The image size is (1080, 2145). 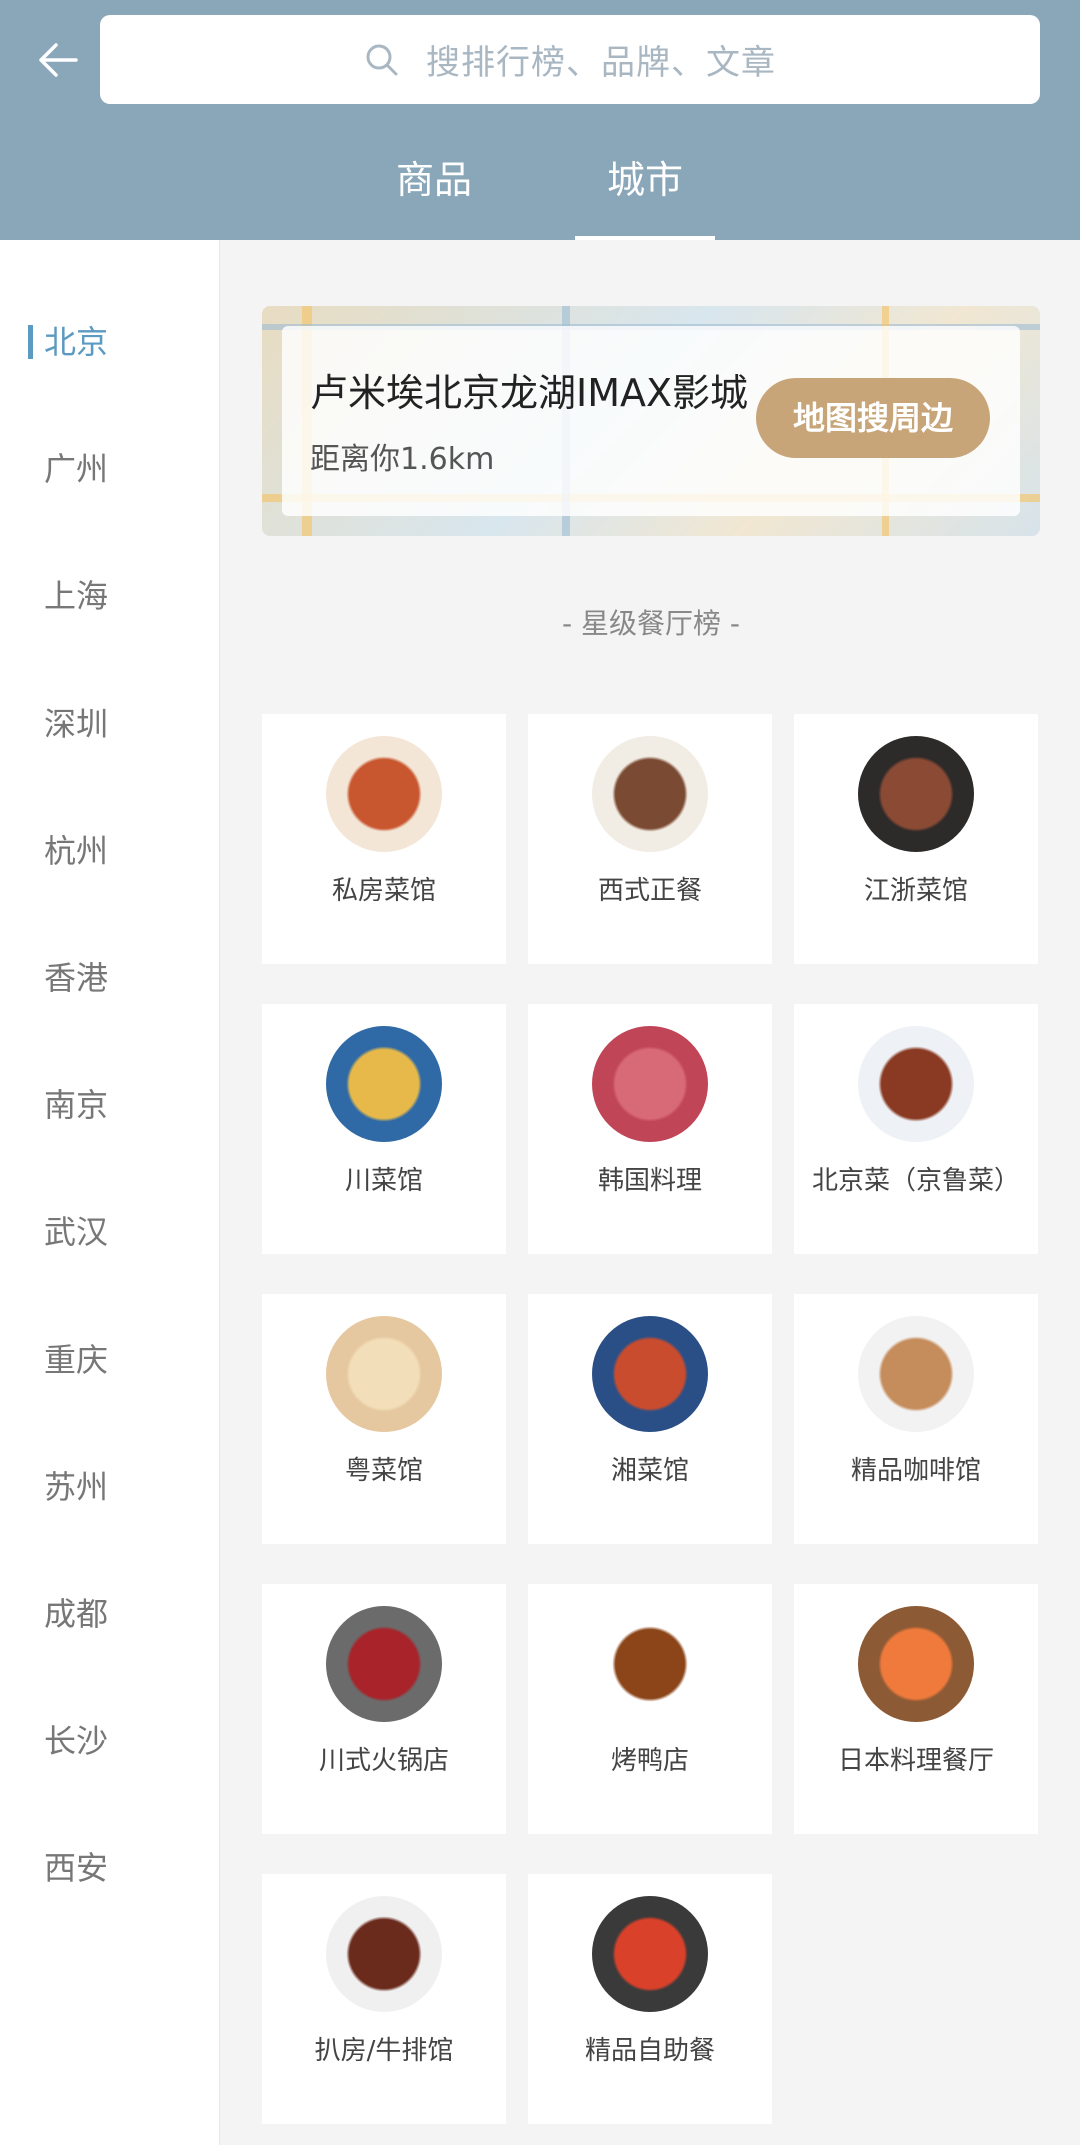 What do you see at coordinates (649, 2051) in the screenshot?
I see `category-label: 精品自助餐` at bounding box center [649, 2051].